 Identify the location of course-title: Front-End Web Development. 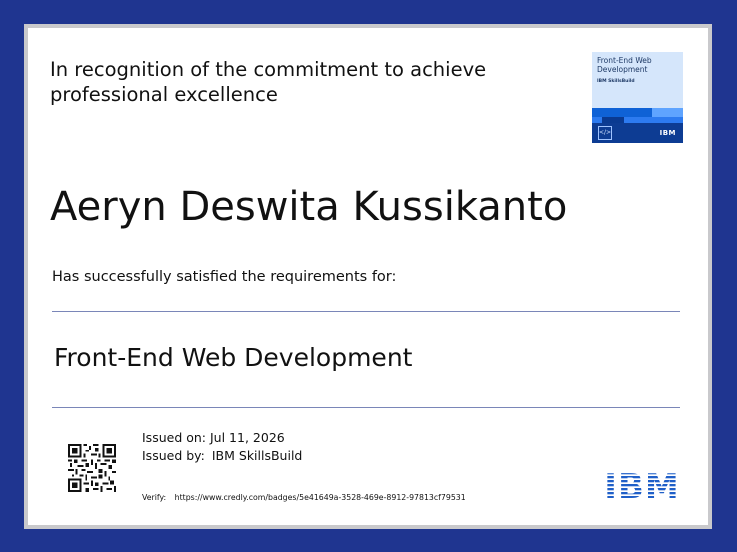
(233, 357).